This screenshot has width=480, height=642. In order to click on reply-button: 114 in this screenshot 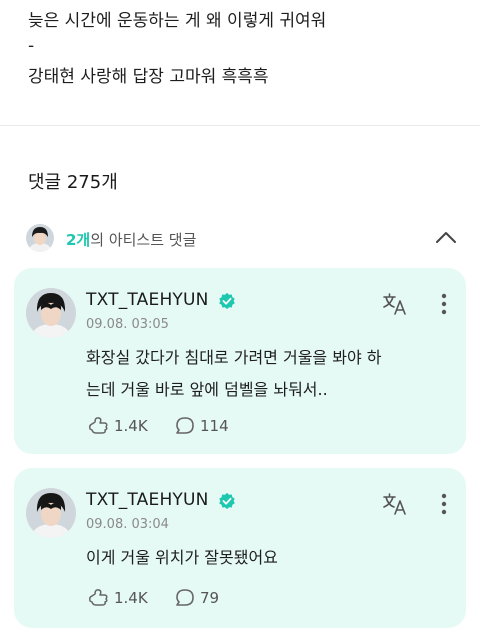, I will do `click(209, 426)`.